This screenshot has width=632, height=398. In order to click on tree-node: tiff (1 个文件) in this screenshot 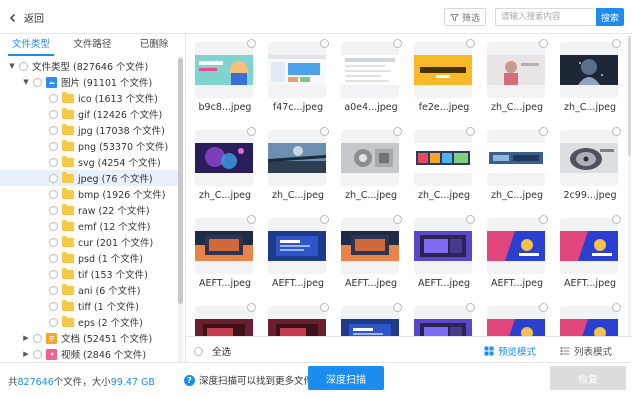, I will do `click(89, 306)`.